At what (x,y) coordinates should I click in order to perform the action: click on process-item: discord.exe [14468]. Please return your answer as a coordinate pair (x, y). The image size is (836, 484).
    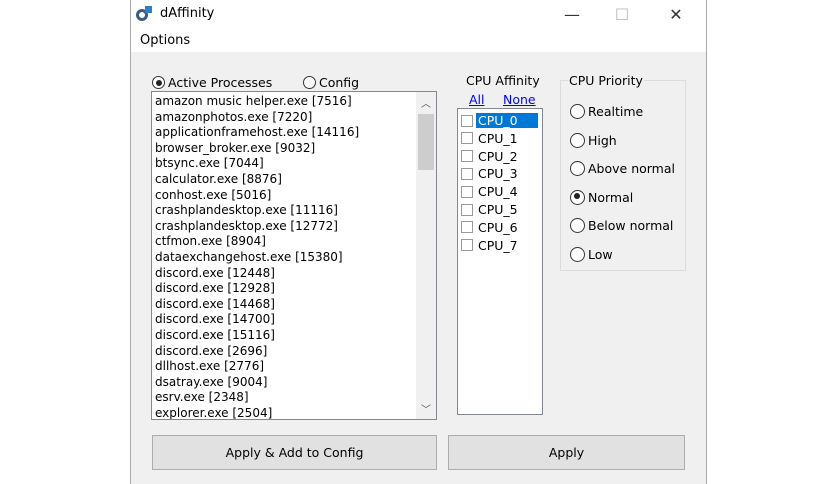
    Looking at the image, I should click on (215, 304).